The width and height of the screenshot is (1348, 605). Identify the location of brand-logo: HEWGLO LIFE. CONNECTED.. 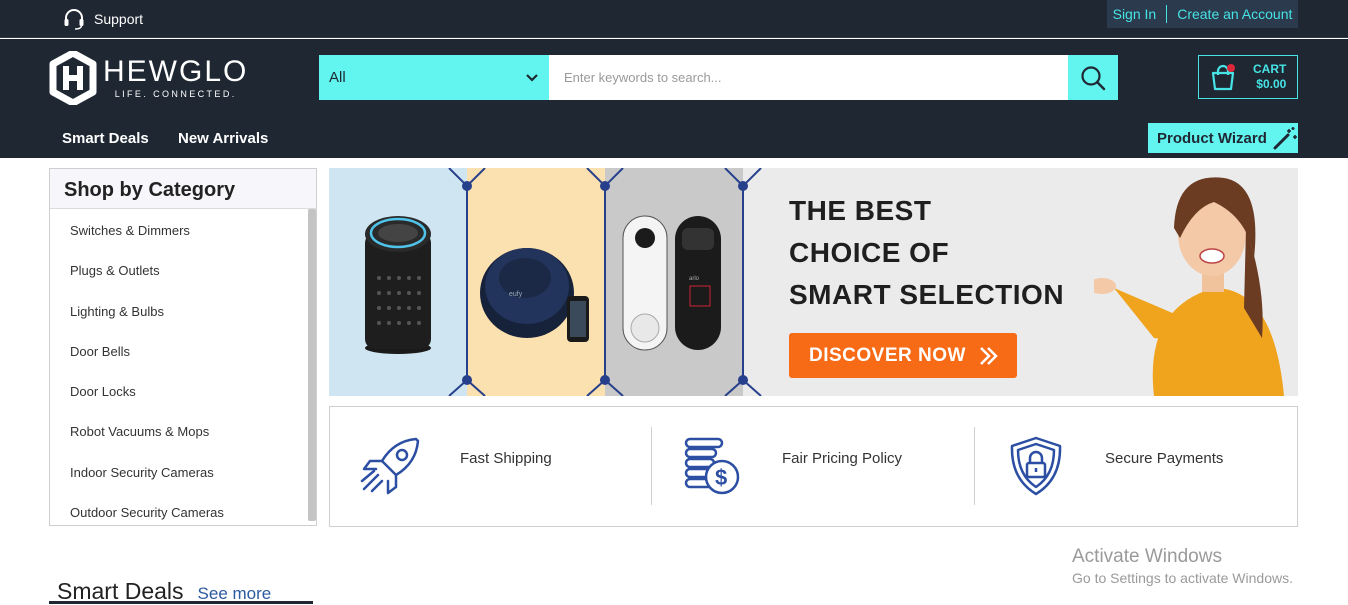
(148, 78).